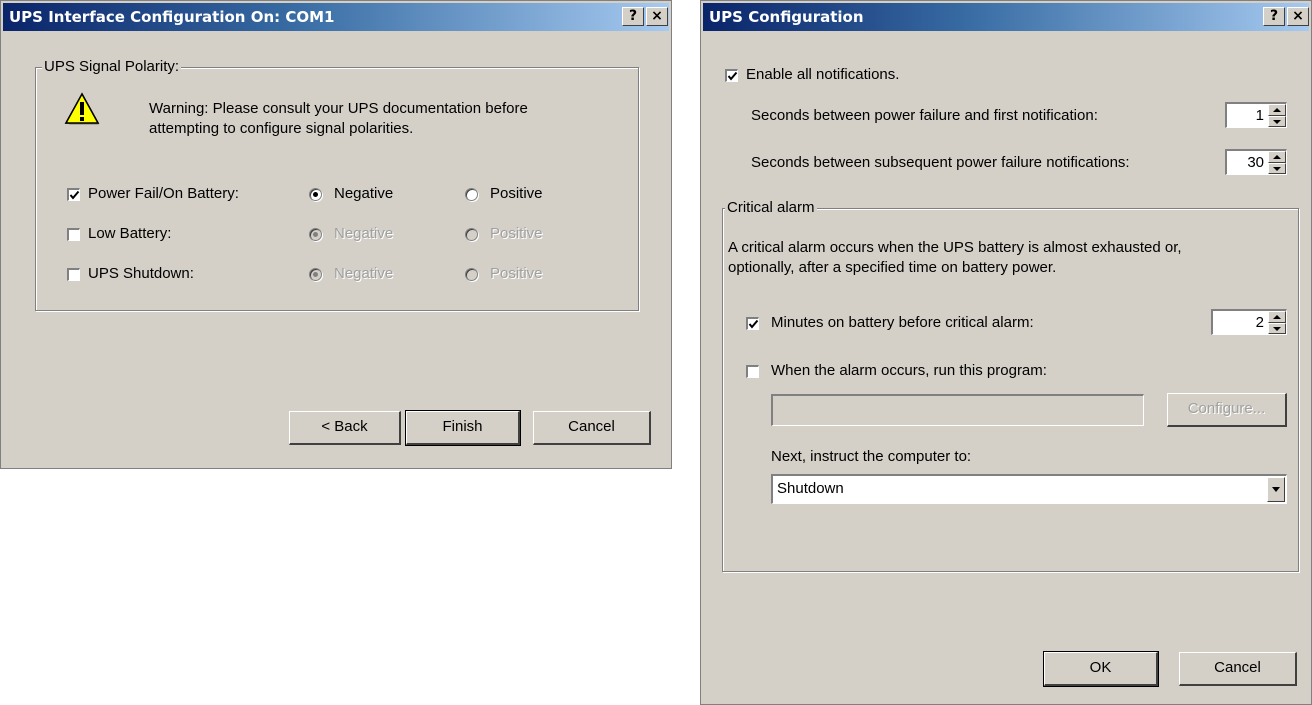  I want to click on group-label: UPS Signal Polarity:, so click(112, 66).